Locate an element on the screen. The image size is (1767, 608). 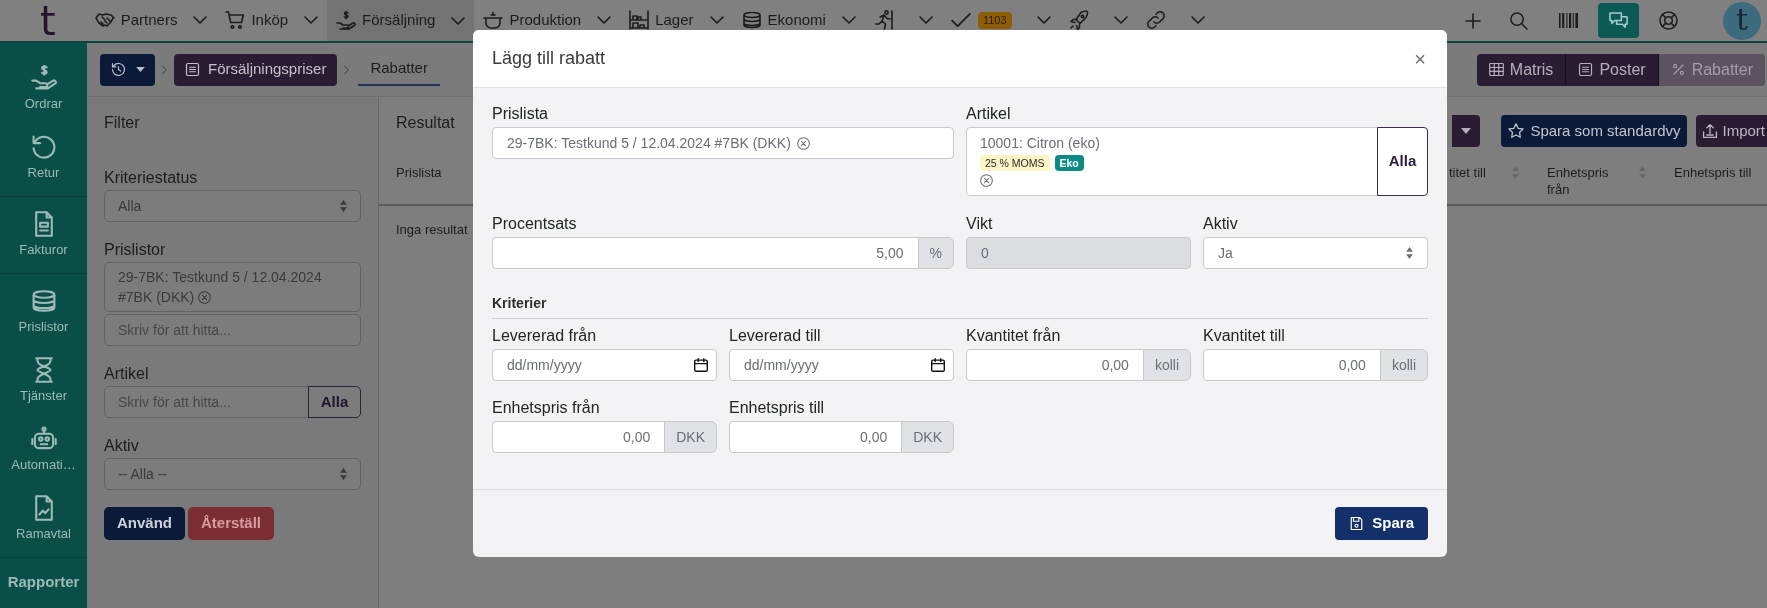
sidebar-item: Fakturor is located at coordinates (43, 231).